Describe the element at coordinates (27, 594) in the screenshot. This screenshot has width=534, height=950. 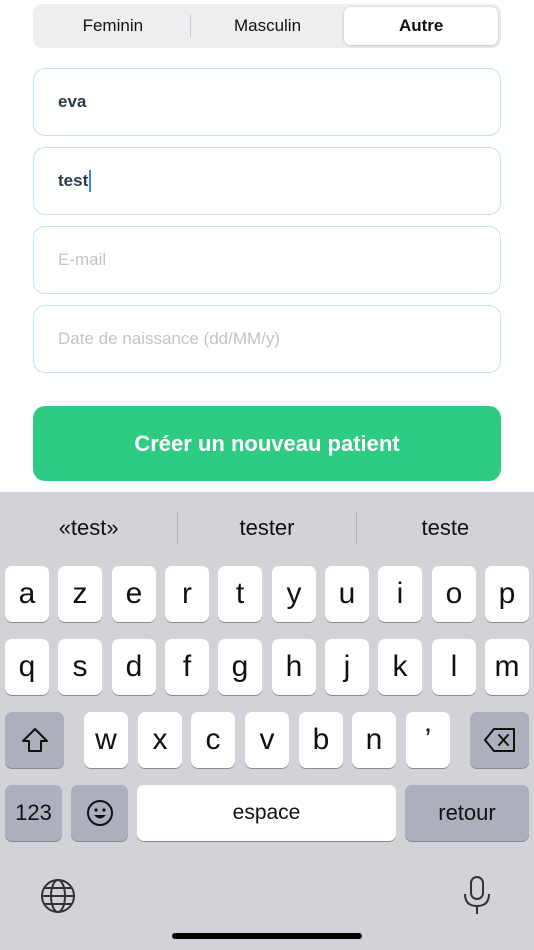
I see `key-a: a` at that location.